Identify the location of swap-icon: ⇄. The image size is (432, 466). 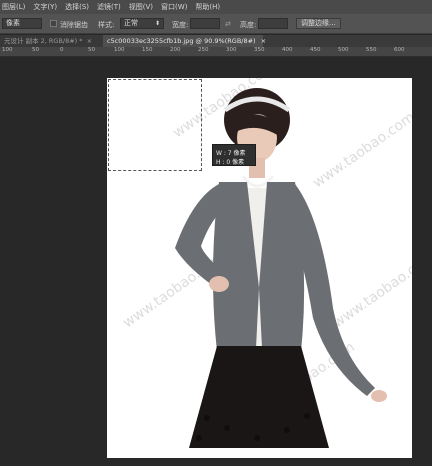
(228, 24).